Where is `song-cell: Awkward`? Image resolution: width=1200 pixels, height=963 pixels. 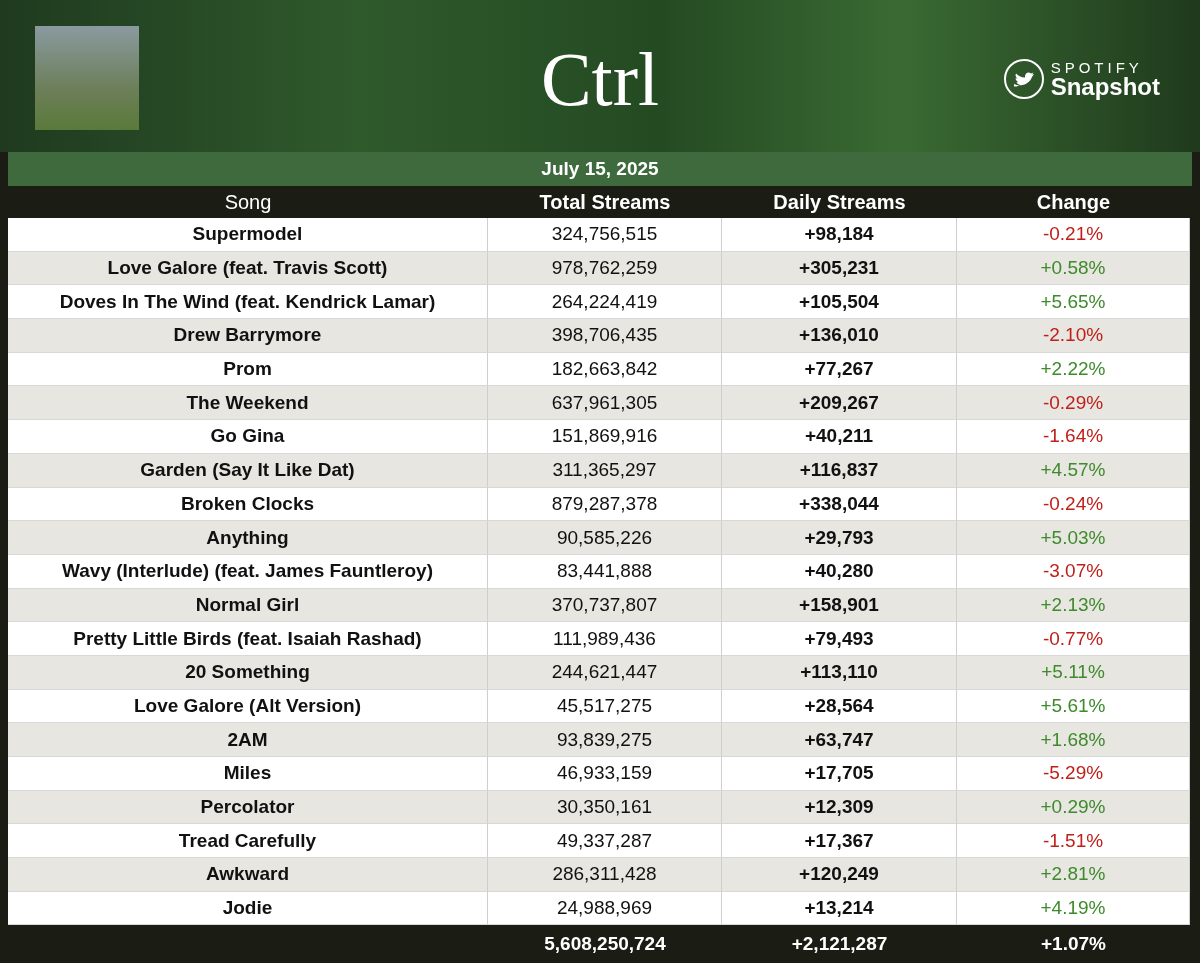 song-cell: Awkward is located at coordinates (248, 875).